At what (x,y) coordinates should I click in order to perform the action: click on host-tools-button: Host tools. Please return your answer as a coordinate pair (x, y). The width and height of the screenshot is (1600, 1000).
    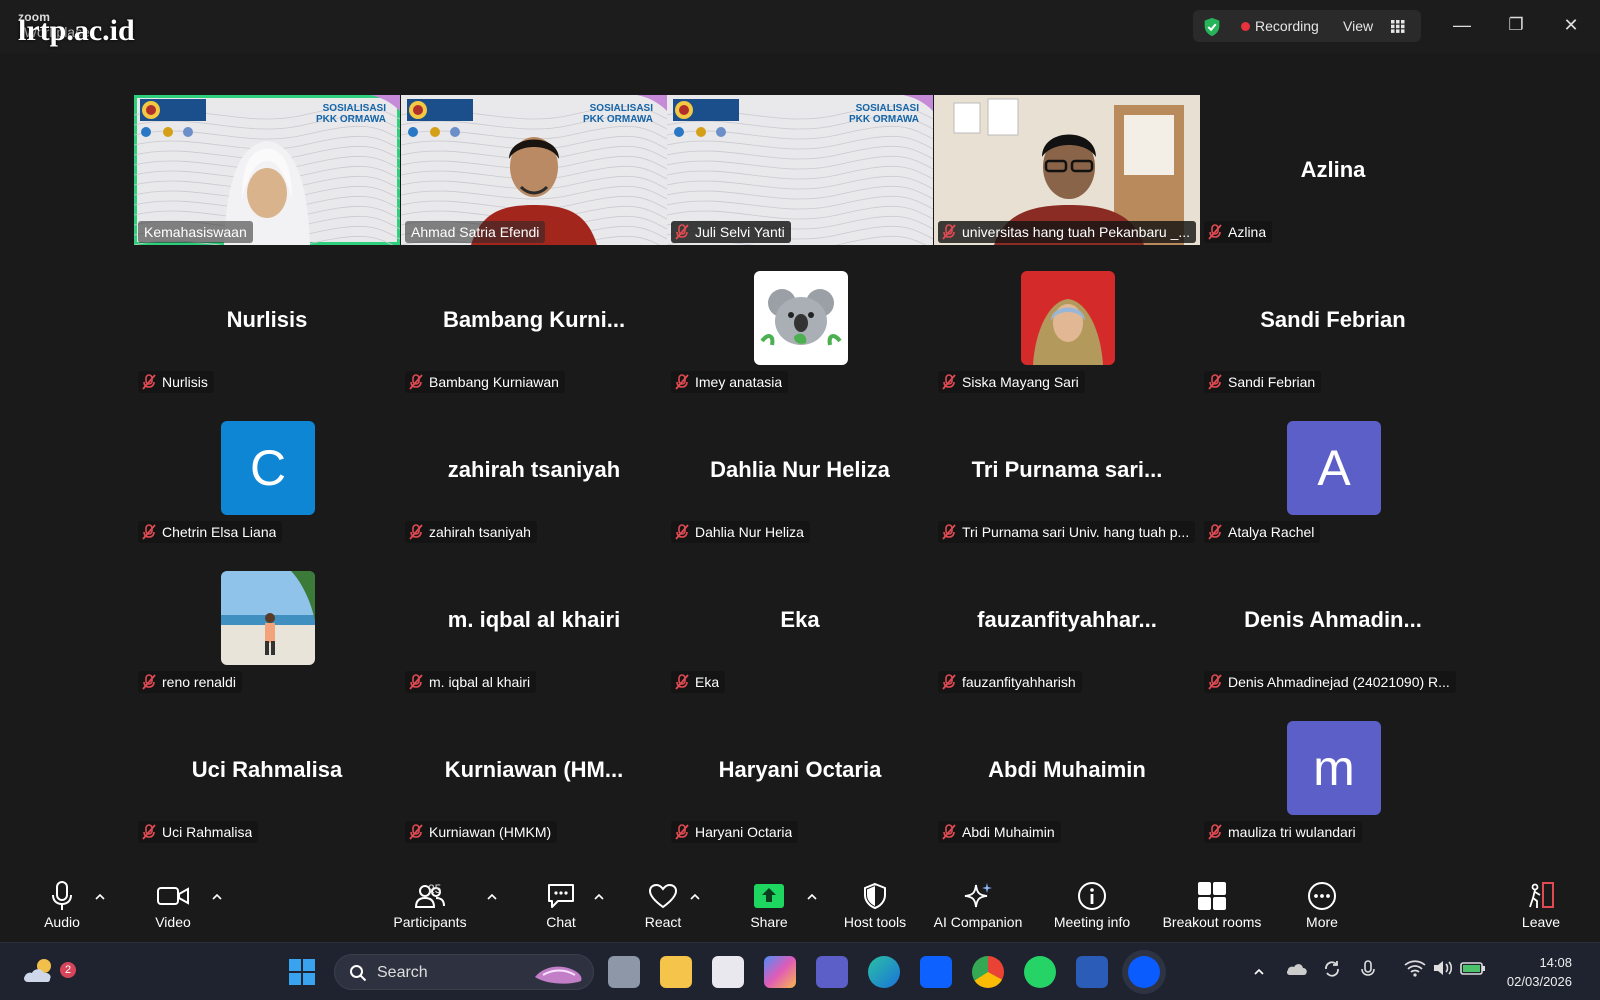
    Looking at the image, I should click on (875, 909).